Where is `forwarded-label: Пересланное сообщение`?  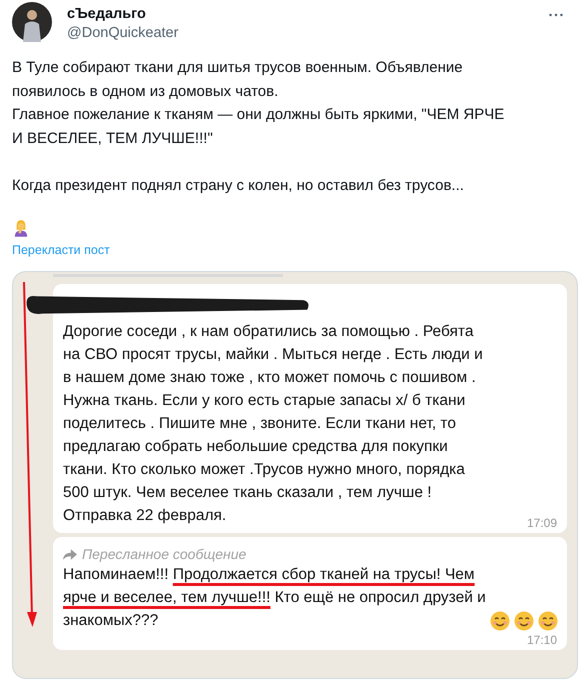
forwarded-label: Пересланное сообщение is located at coordinates (164, 554).